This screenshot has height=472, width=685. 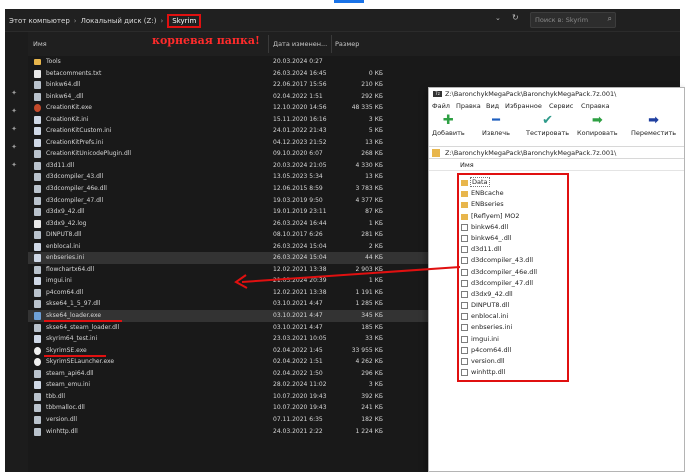 What do you see at coordinates (354, 62) in the screenshot?
I see `file-row: Tools 20.03.2024 0:27` at bounding box center [354, 62].